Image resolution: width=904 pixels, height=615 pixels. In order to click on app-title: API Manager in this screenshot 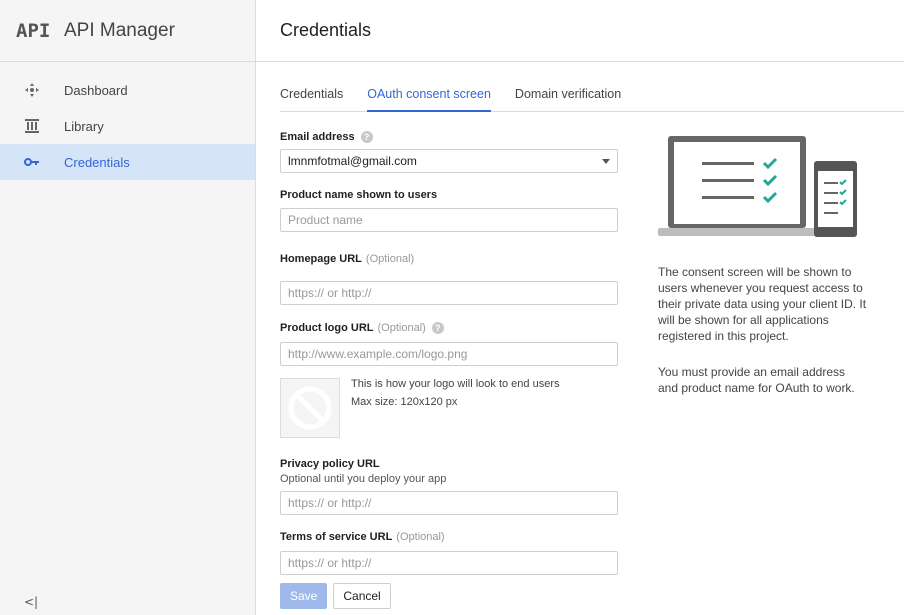, I will do `click(119, 30)`.